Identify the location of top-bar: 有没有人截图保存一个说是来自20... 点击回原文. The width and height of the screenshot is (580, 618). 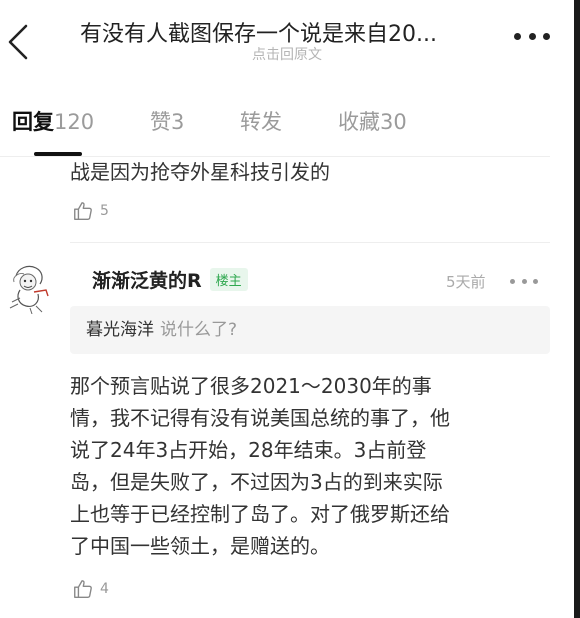
(287, 42).